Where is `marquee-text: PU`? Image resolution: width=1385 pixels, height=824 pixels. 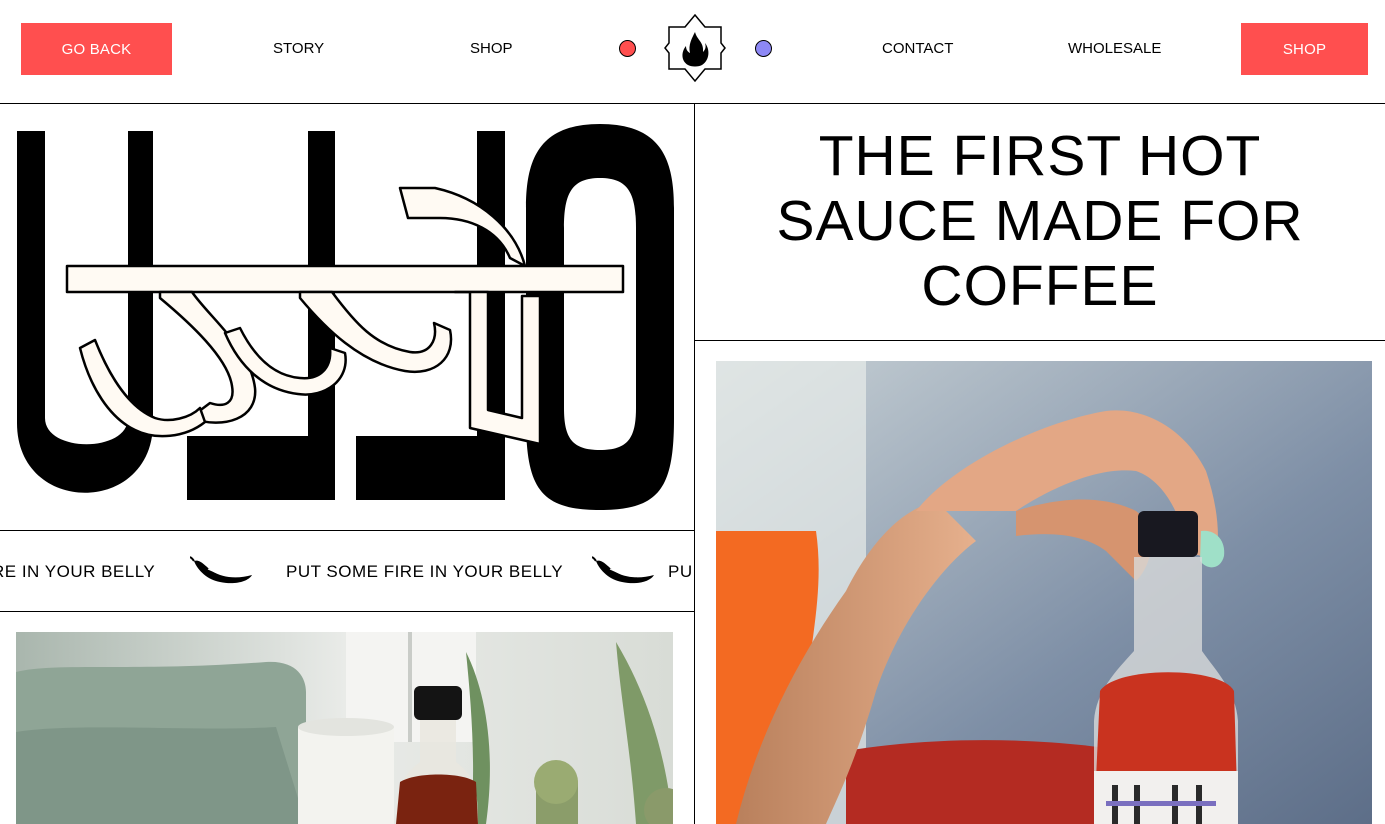 marquee-text: PU is located at coordinates (680, 571).